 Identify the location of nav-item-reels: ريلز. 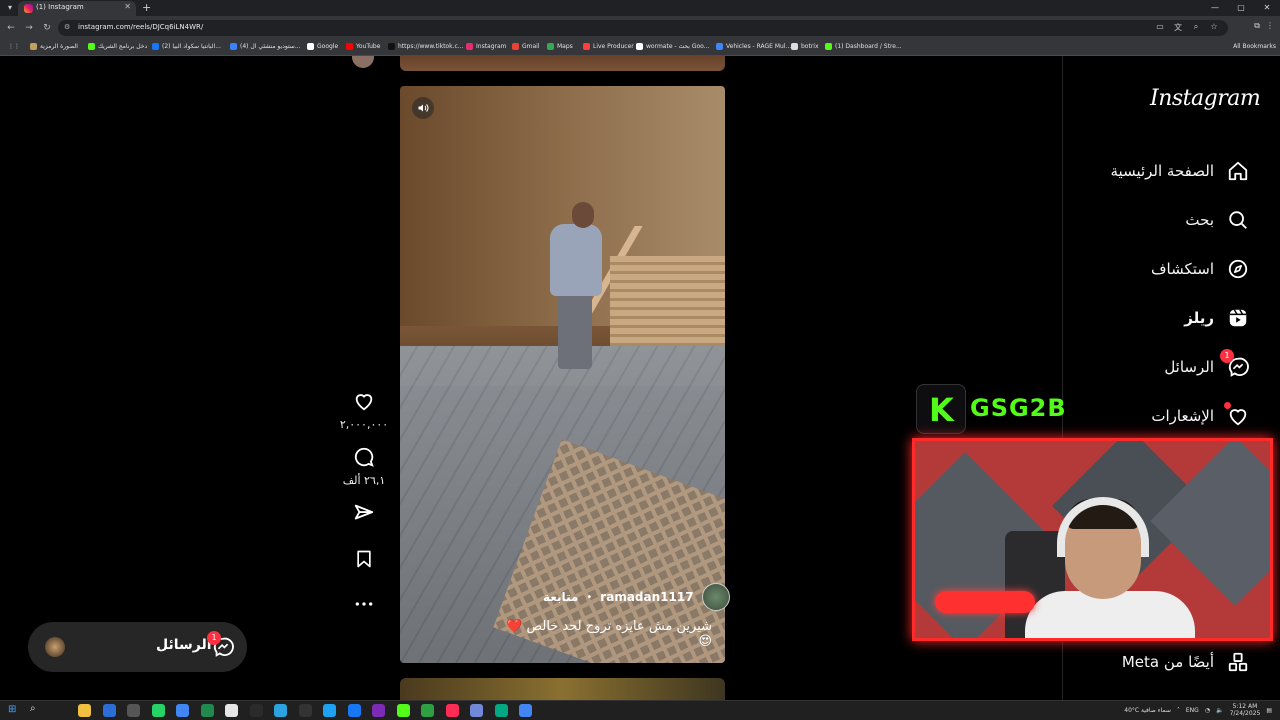
(1217, 318).